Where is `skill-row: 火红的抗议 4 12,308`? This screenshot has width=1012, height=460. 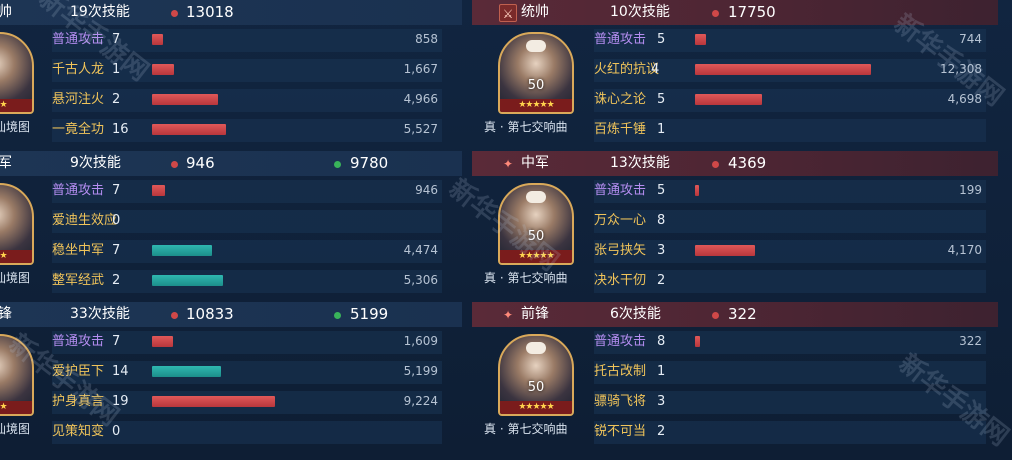 skill-row: 火红的抗议 4 12,308 is located at coordinates (796, 69).